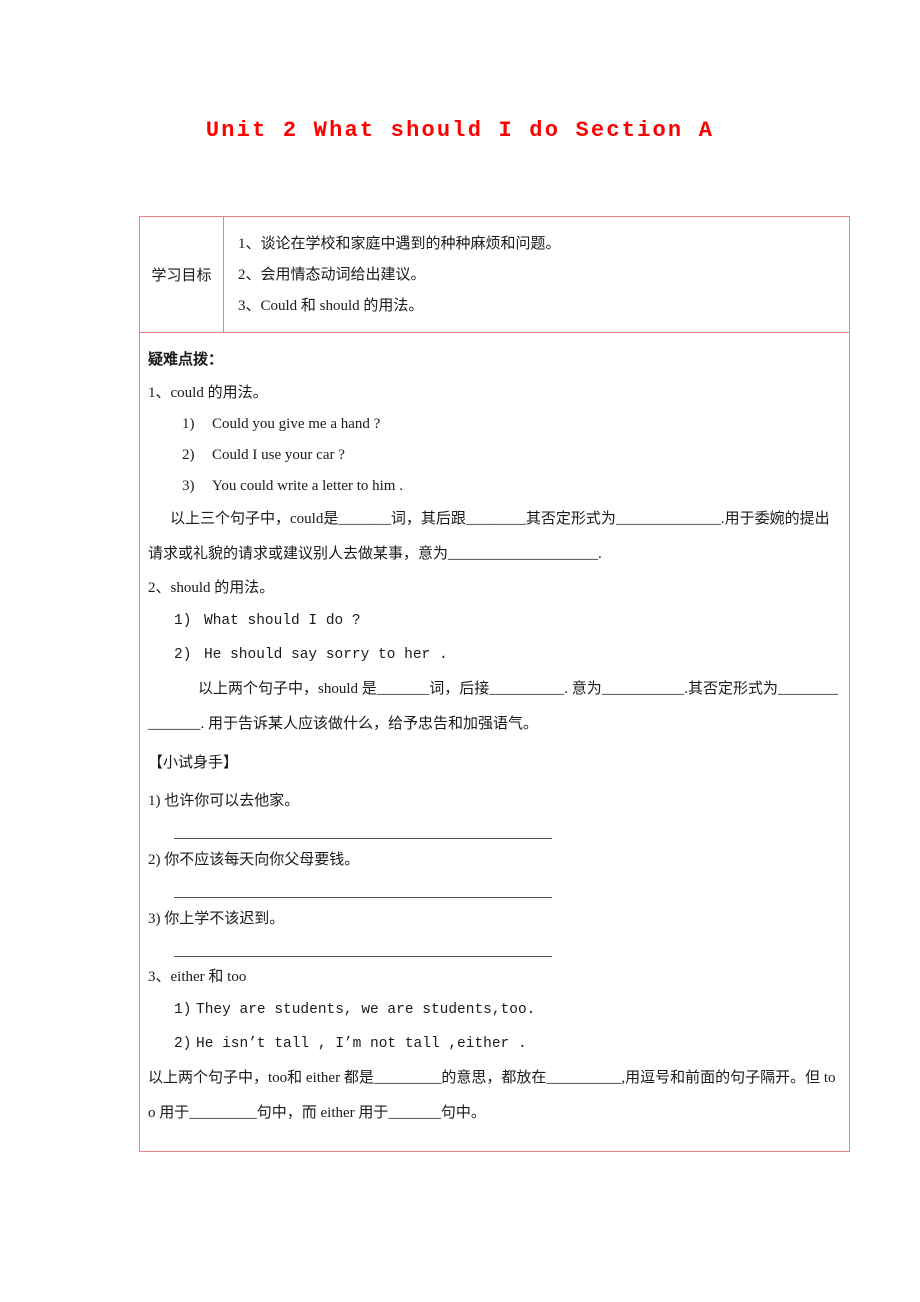 This screenshot has height=1302, width=920. What do you see at coordinates (493, 424) in the screenshot?
I see `could-example-1: 1) Could you give me a hand ?` at bounding box center [493, 424].